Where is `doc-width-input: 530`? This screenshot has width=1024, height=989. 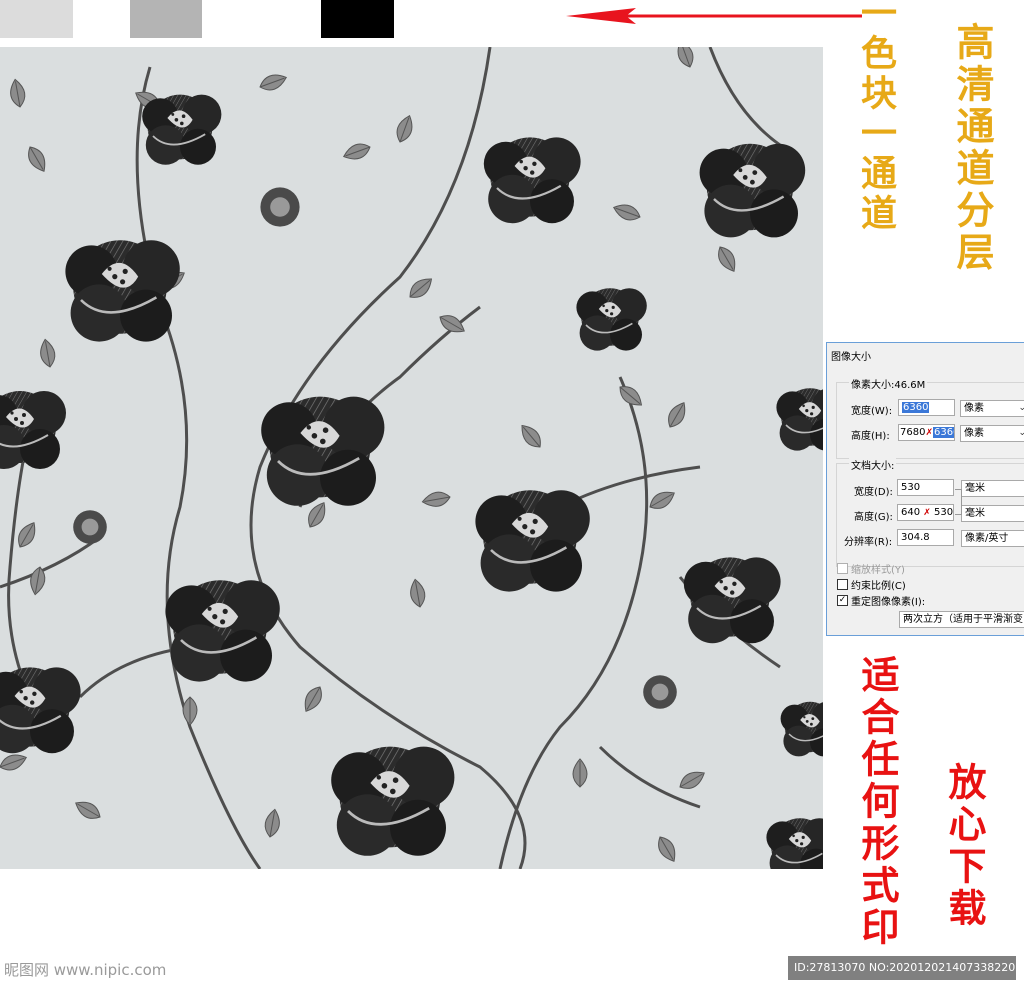 doc-width-input: 530 is located at coordinates (925, 487).